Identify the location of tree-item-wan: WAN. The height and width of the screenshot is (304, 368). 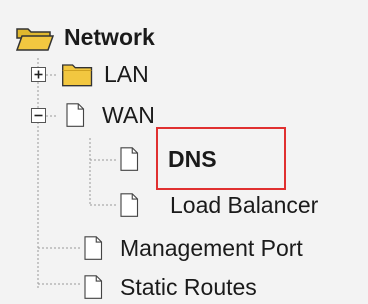
(109, 115).